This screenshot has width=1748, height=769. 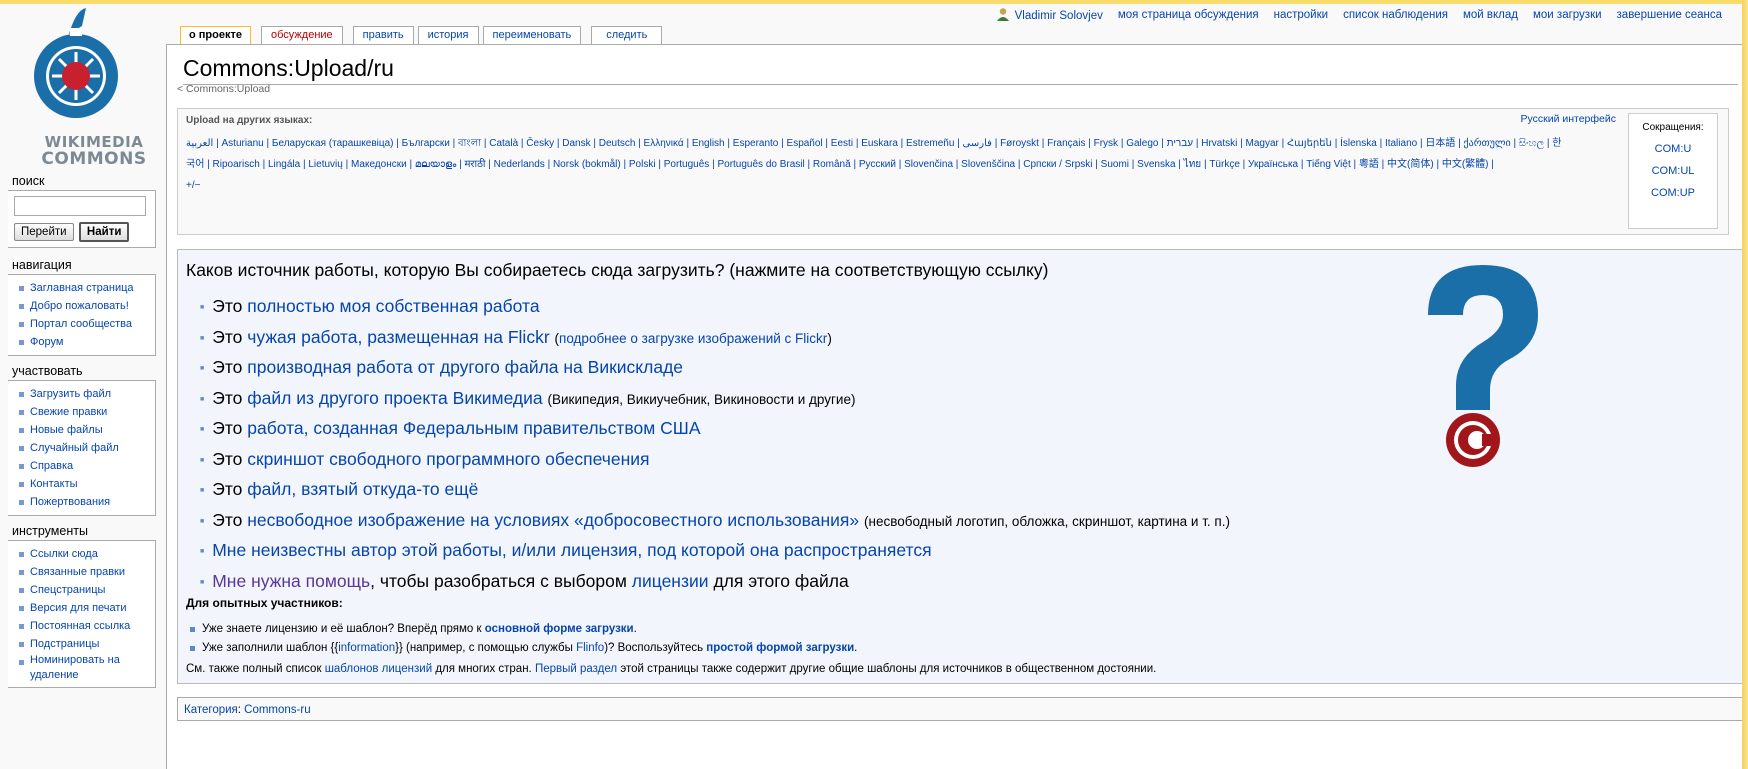 I want to click on license-templates-link: шаблонов лицензий, so click(x=378, y=669).